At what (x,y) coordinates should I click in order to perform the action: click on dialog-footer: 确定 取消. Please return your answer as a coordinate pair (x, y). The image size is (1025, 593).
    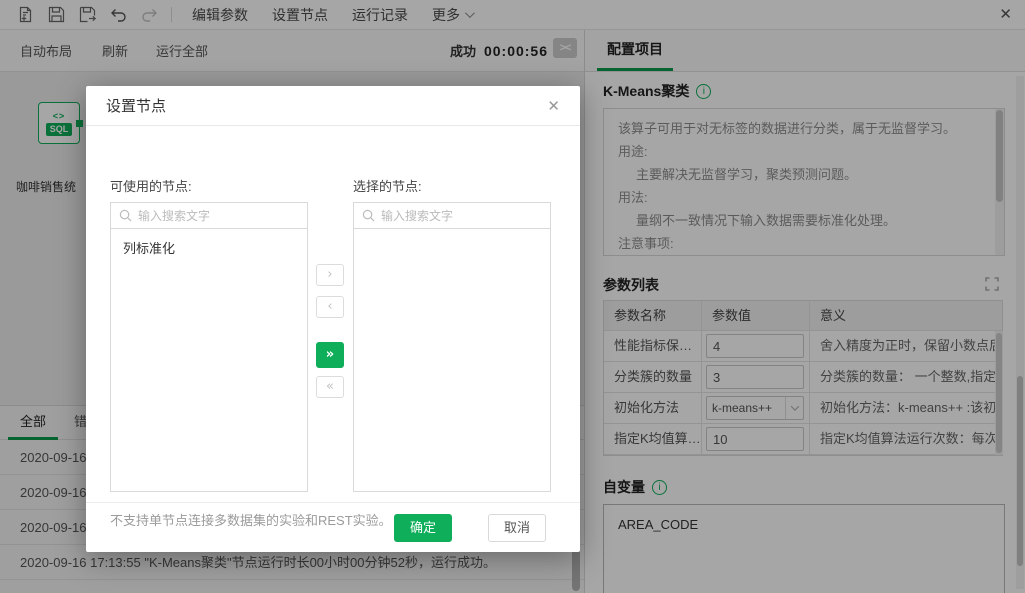
    Looking at the image, I should click on (333, 527).